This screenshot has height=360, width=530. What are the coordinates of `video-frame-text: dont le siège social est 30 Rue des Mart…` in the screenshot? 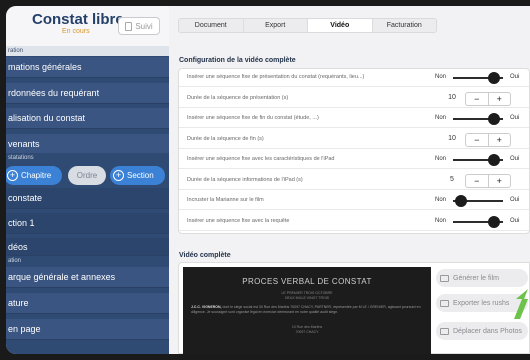 It's located at (306, 309).